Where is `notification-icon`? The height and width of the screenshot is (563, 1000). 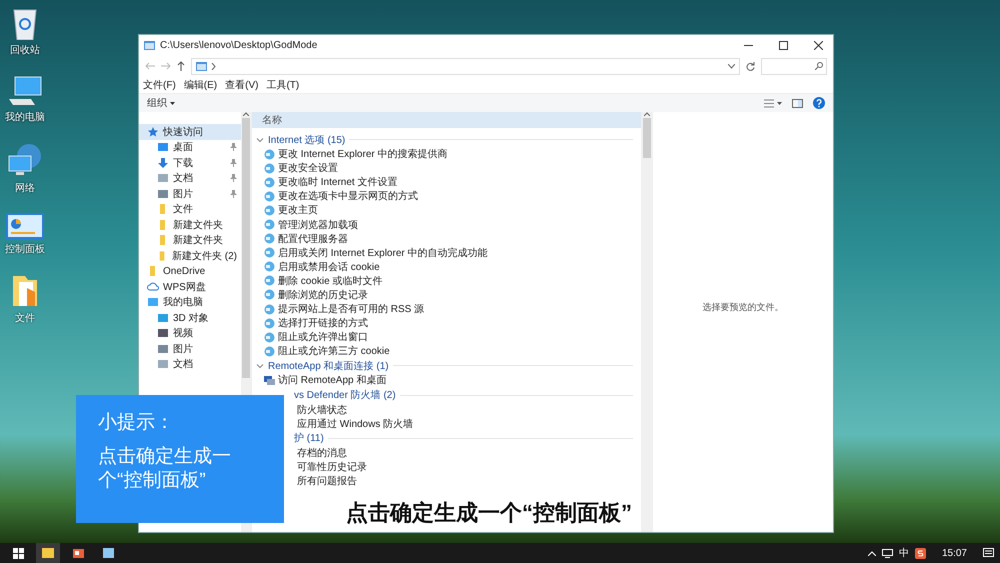 notification-icon is located at coordinates (988, 553).